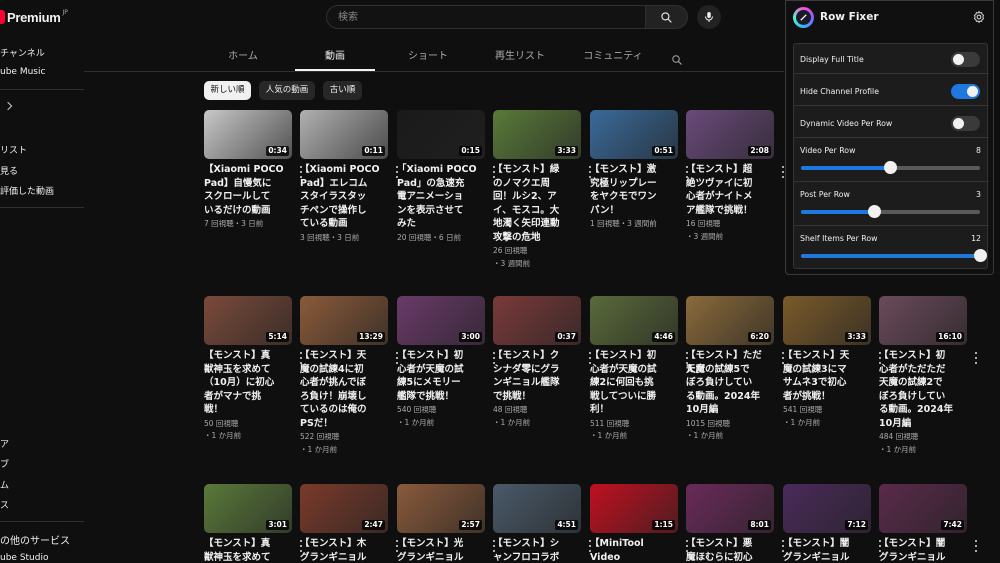  What do you see at coordinates (342, 544) in the screenshot?
I see `video-title-line: 【モンスト】木` at bounding box center [342, 544].